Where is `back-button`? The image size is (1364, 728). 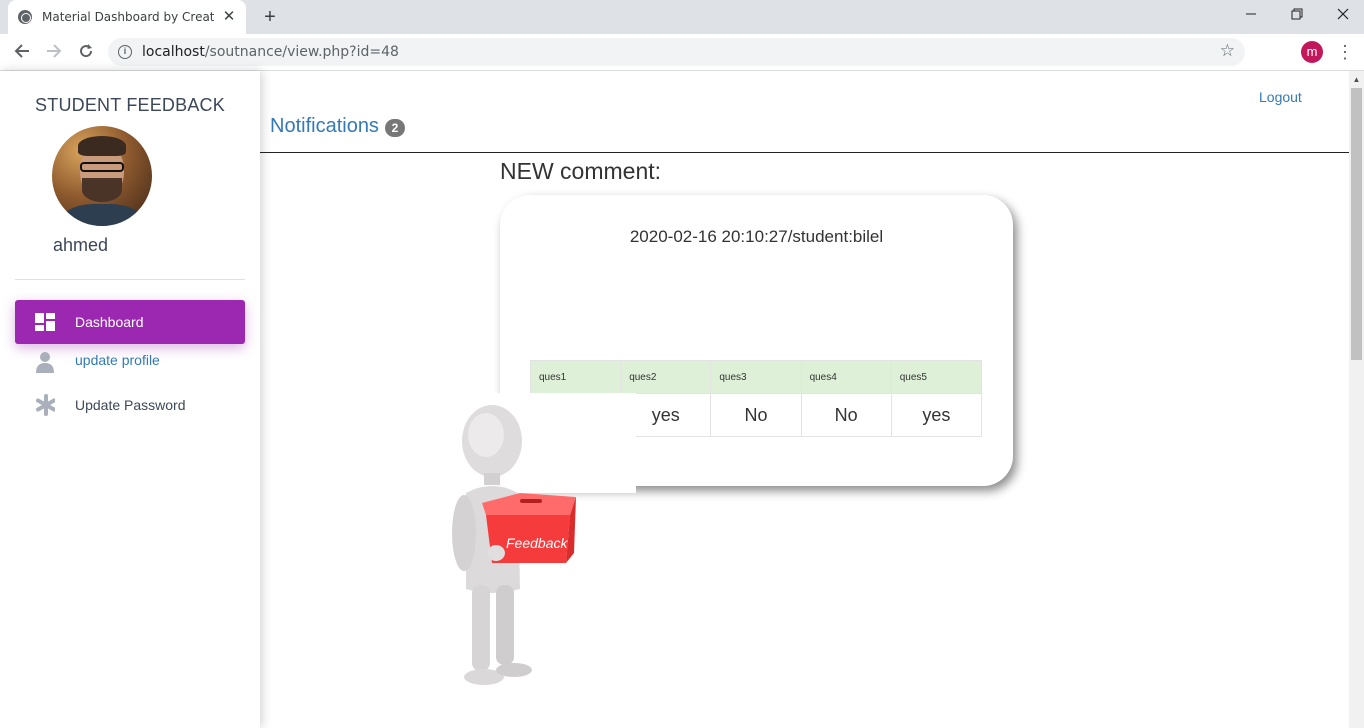
back-button is located at coordinates (22, 53).